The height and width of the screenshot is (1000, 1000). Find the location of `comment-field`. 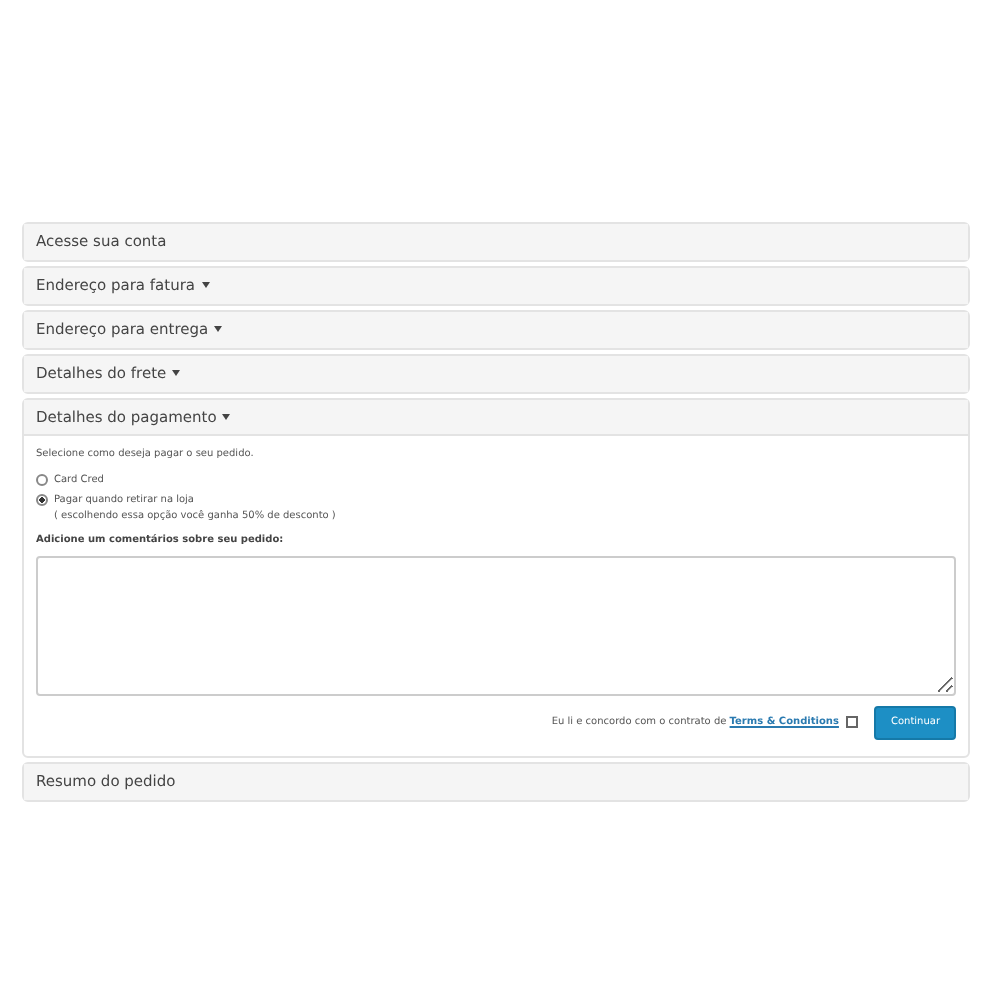

comment-field is located at coordinates (496, 625).